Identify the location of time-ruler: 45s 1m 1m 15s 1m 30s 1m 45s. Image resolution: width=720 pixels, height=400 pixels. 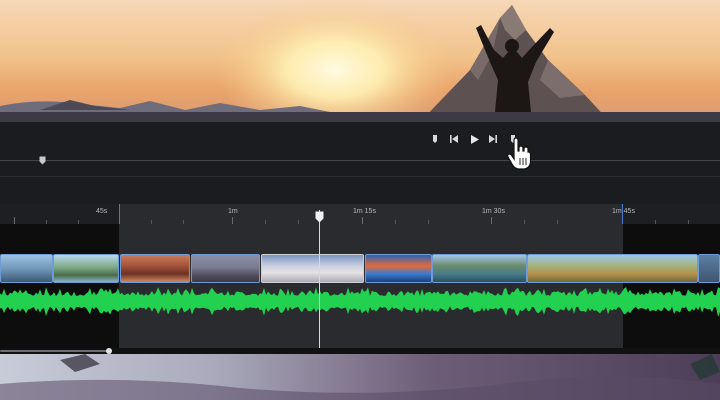
(360, 214).